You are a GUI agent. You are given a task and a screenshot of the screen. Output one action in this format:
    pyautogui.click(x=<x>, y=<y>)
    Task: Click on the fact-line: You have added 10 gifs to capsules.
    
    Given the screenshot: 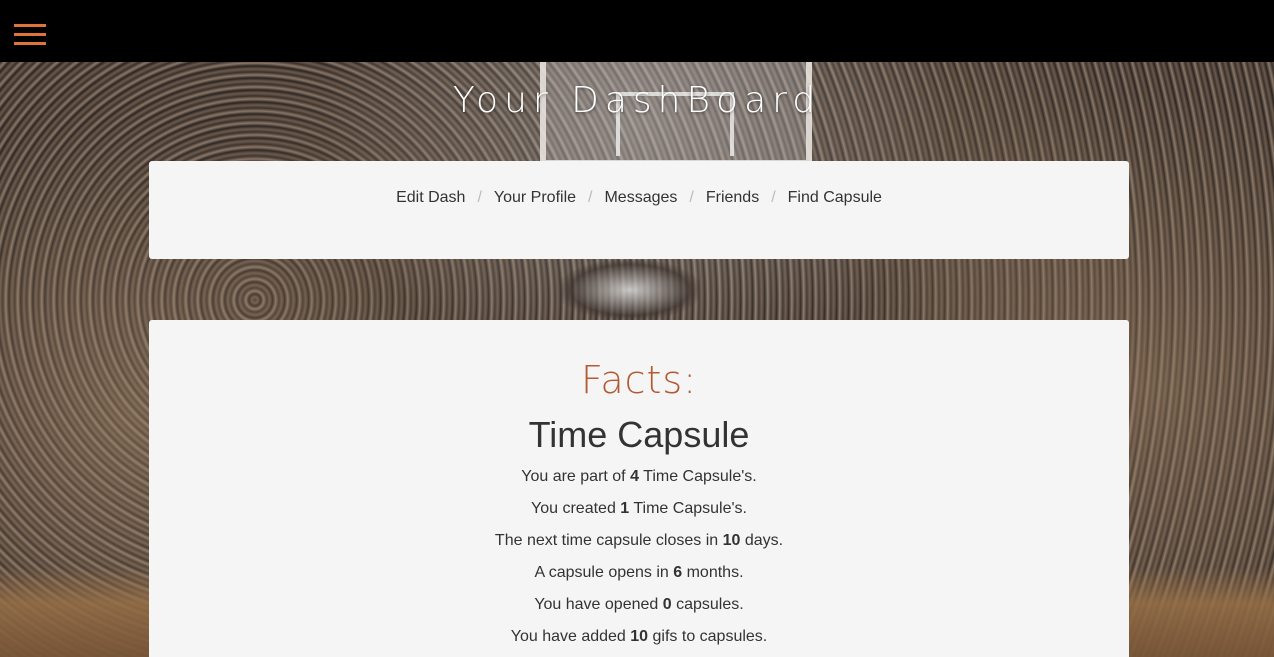 What is the action you would take?
    pyautogui.click(x=639, y=636)
    